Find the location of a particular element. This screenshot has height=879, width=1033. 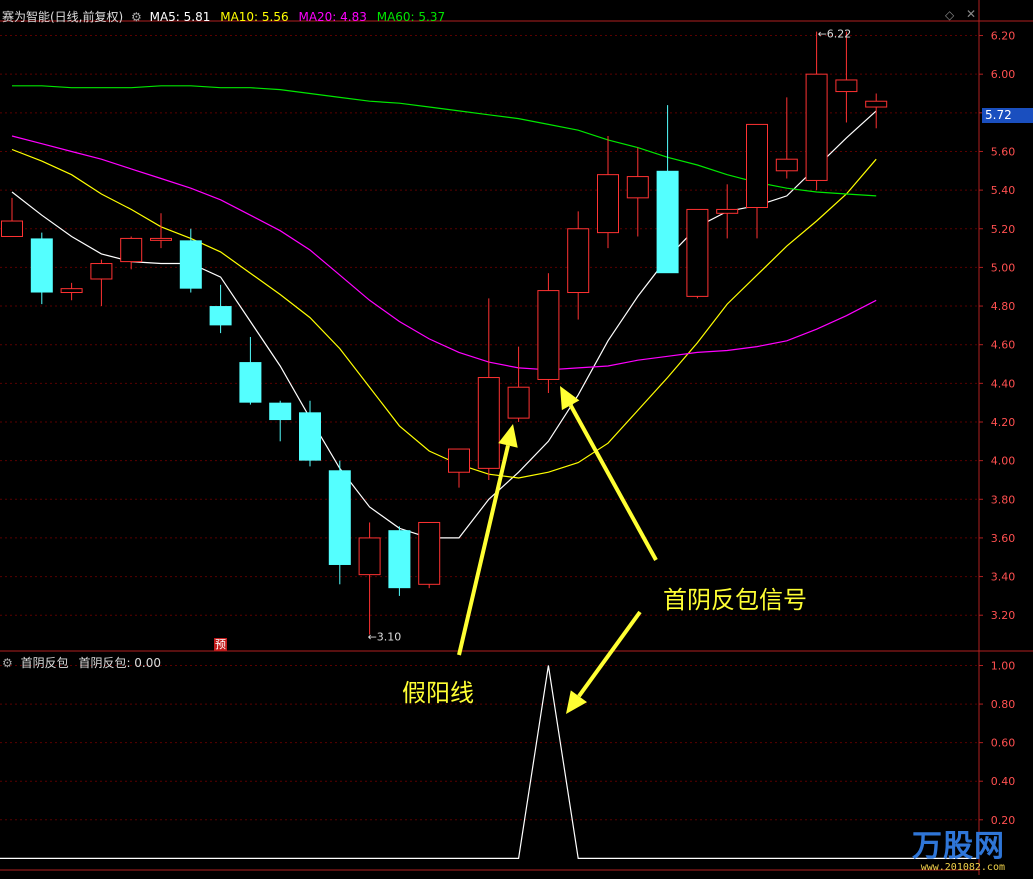

fake-yang-label: 假阳线 is located at coordinates (438, 693).